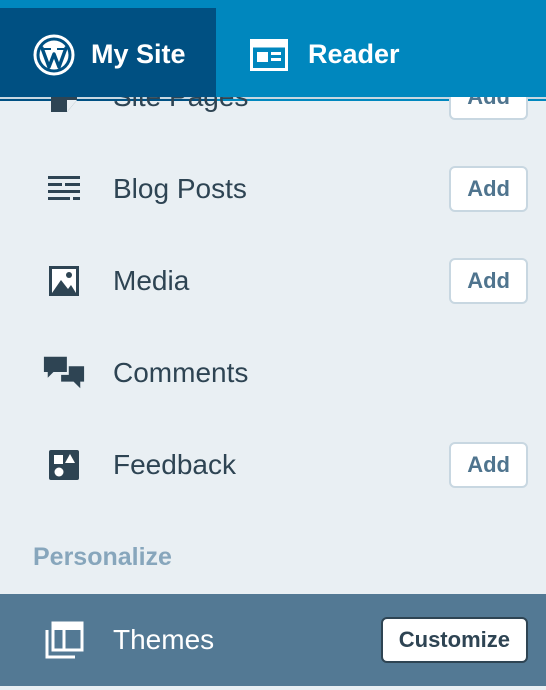 This screenshot has width=546, height=690. I want to click on menu-item-themes: Themes Customize, so click(273, 640).